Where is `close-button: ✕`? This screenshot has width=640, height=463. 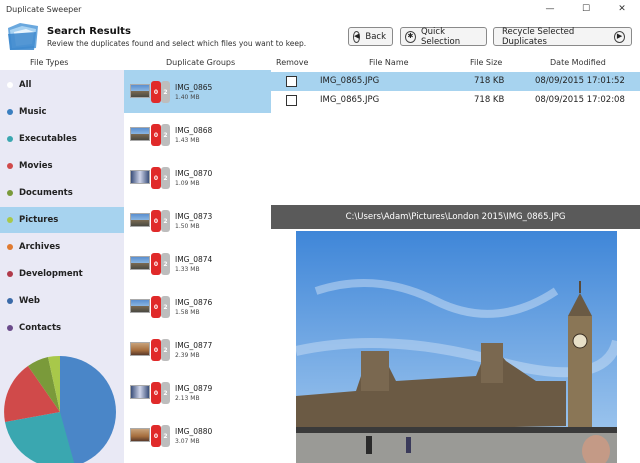
close-button: ✕ is located at coordinates (622, 9).